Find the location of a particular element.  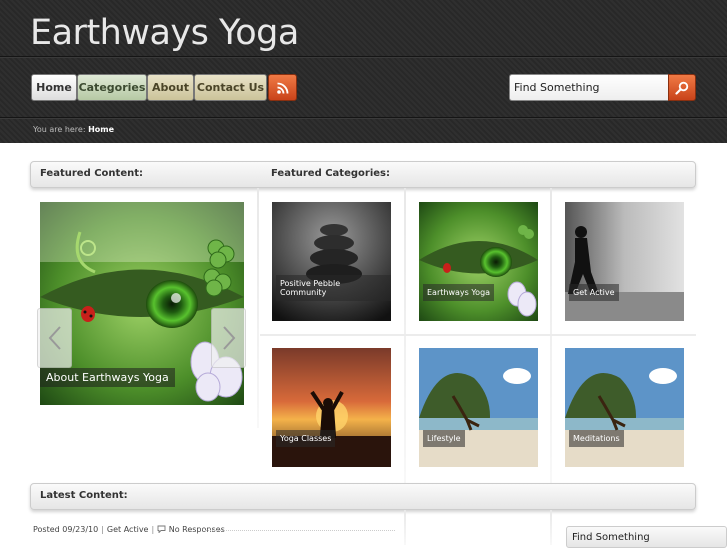

nav-contact-us: Contact Us is located at coordinates (230, 87).